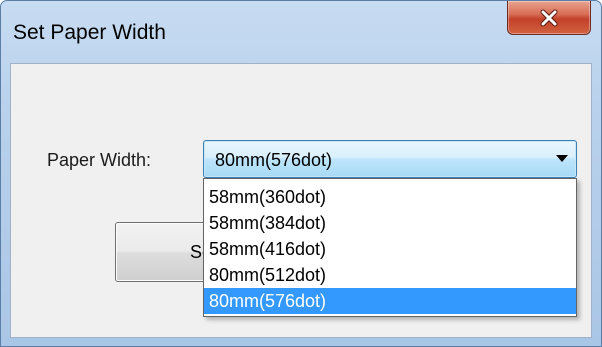 The height and width of the screenshot is (347, 602). Describe the element at coordinates (390, 197) in the screenshot. I see `dropdown-option-58mm-360dot: 58mm(360dot)` at that location.